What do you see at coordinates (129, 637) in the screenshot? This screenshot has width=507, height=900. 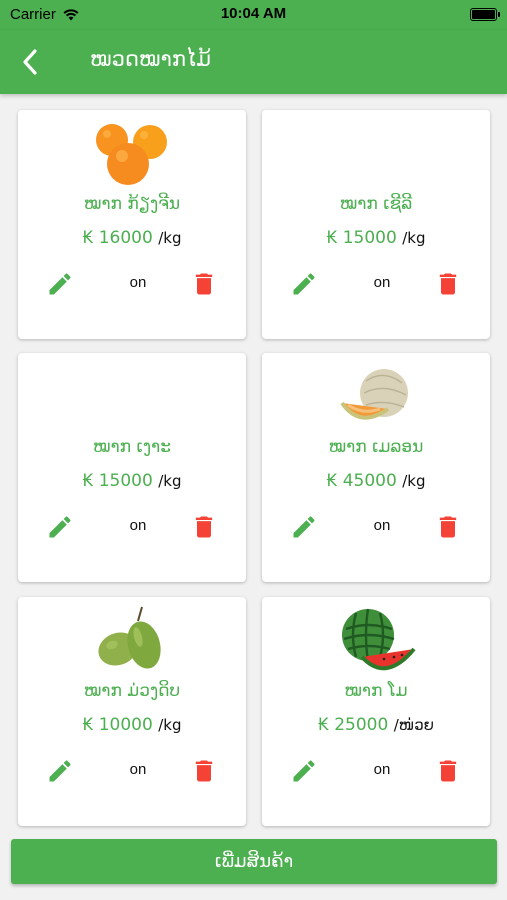 I see `mango-image` at bounding box center [129, 637].